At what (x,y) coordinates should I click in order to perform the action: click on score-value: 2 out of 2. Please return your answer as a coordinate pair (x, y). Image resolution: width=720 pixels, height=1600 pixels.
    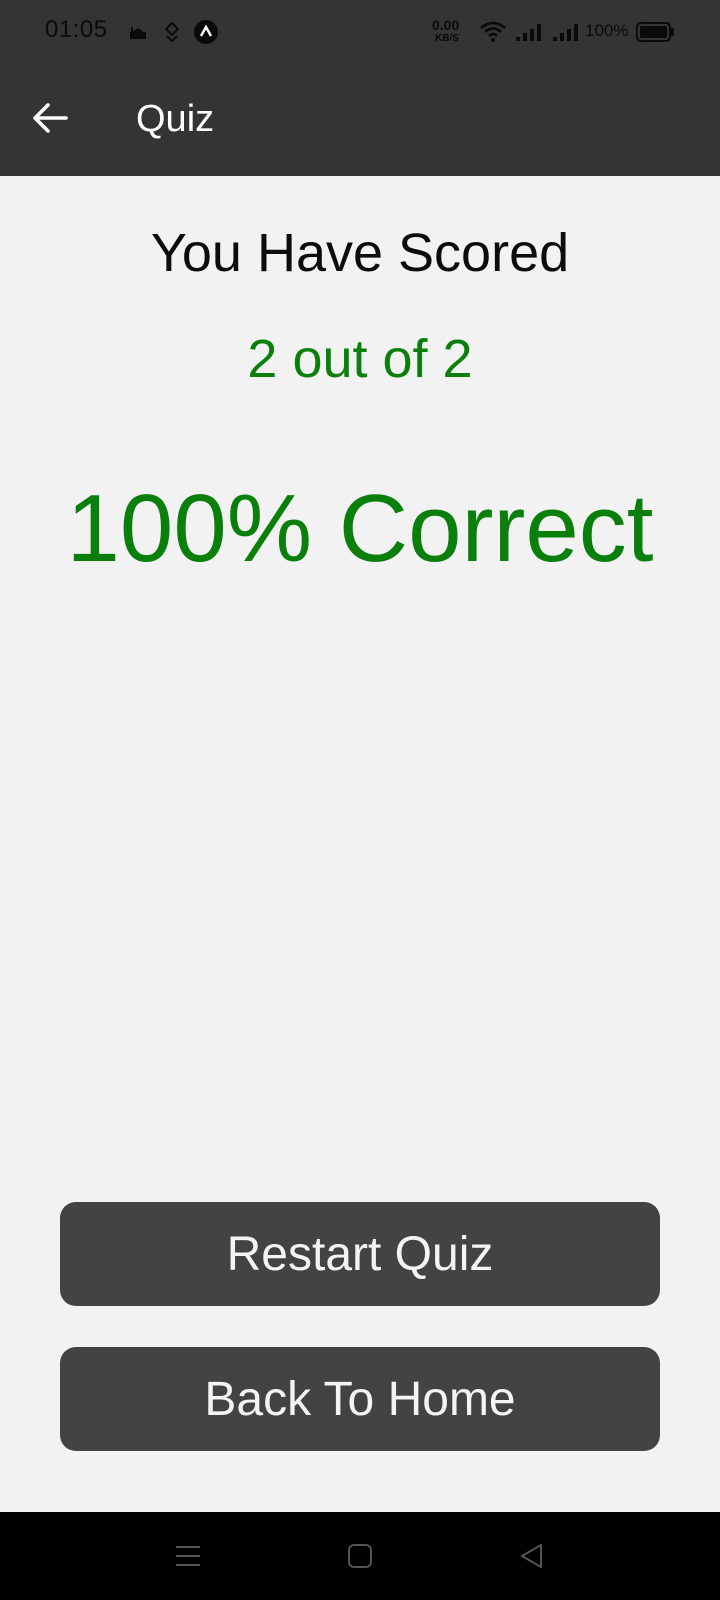
    Looking at the image, I should click on (360, 359).